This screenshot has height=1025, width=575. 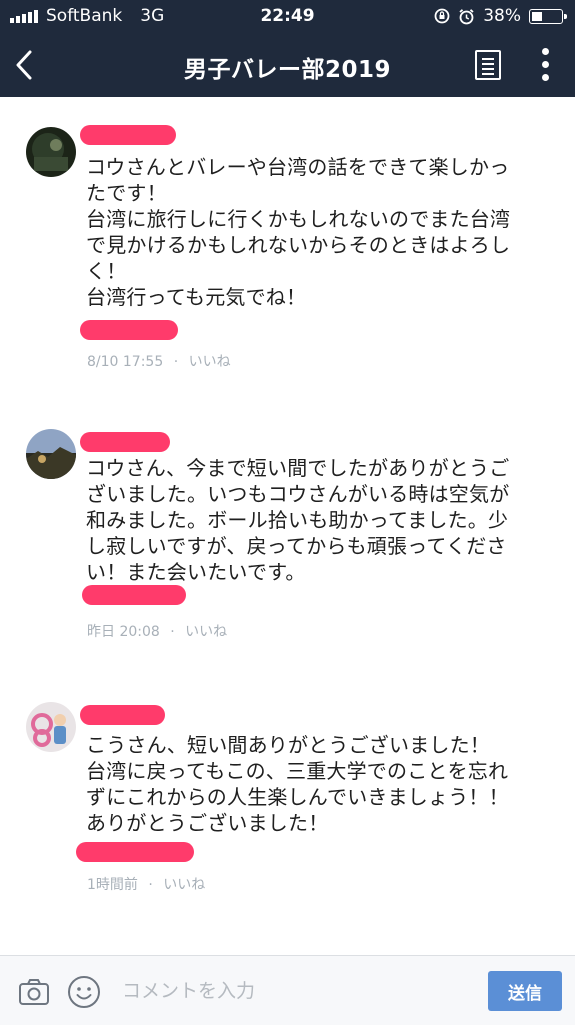 What do you see at coordinates (297, 520) in the screenshot?
I see `comment-line: 和みました。ボール拾いも助かってました。少` at bounding box center [297, 520].